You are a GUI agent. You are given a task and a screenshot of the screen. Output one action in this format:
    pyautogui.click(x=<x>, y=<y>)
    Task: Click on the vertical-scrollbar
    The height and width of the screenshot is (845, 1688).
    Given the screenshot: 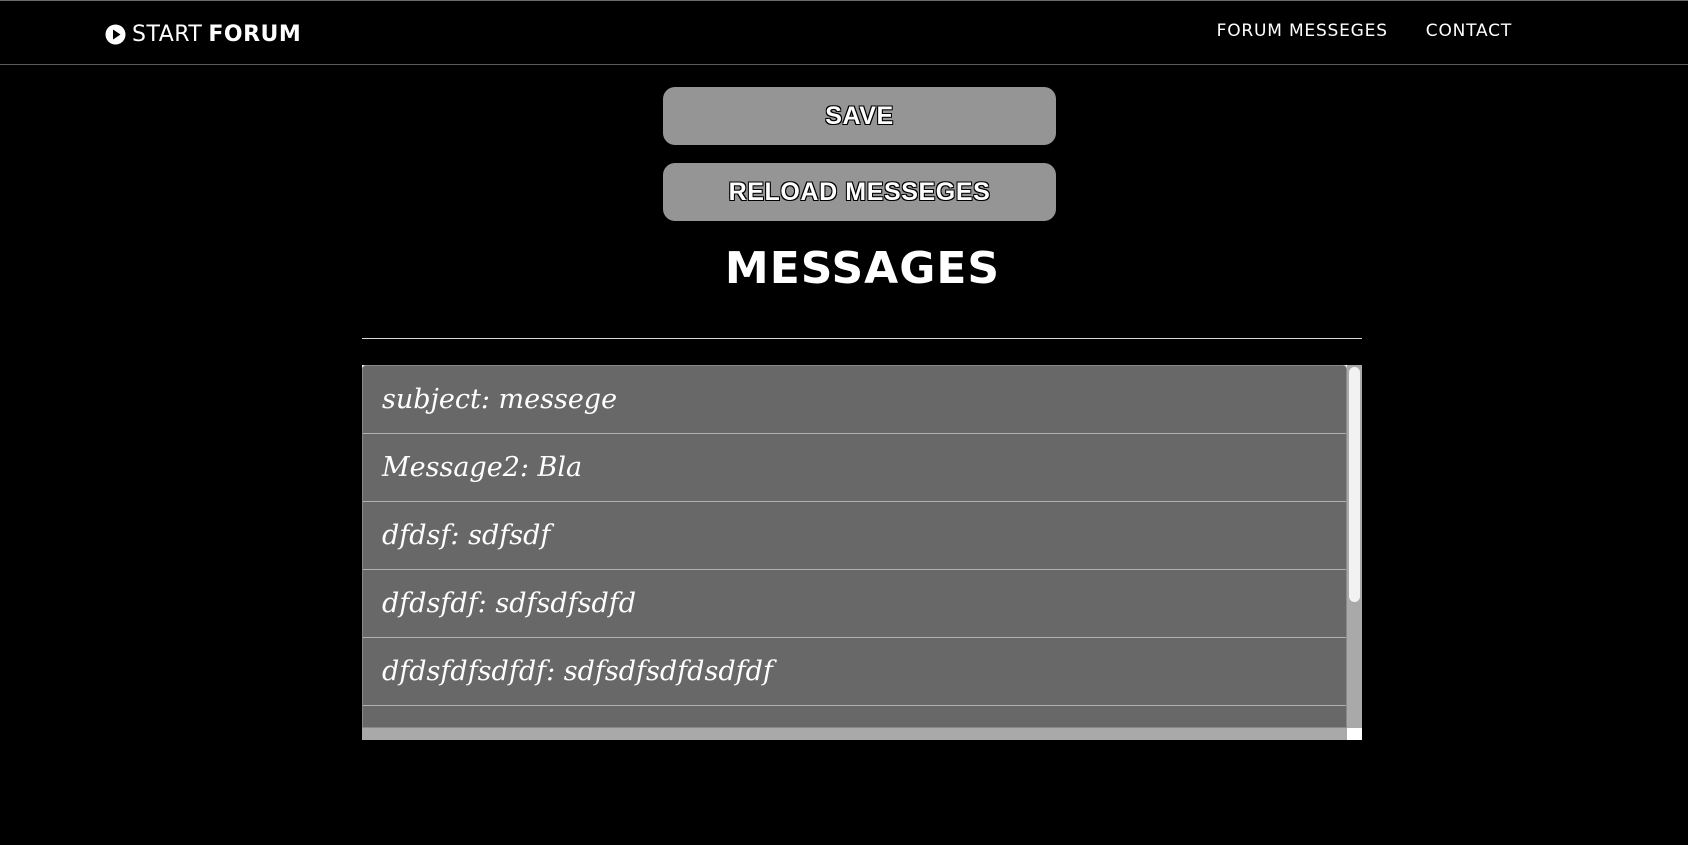 What is the action you would take?
    pyautogui.click(x=1354, y=546)
    